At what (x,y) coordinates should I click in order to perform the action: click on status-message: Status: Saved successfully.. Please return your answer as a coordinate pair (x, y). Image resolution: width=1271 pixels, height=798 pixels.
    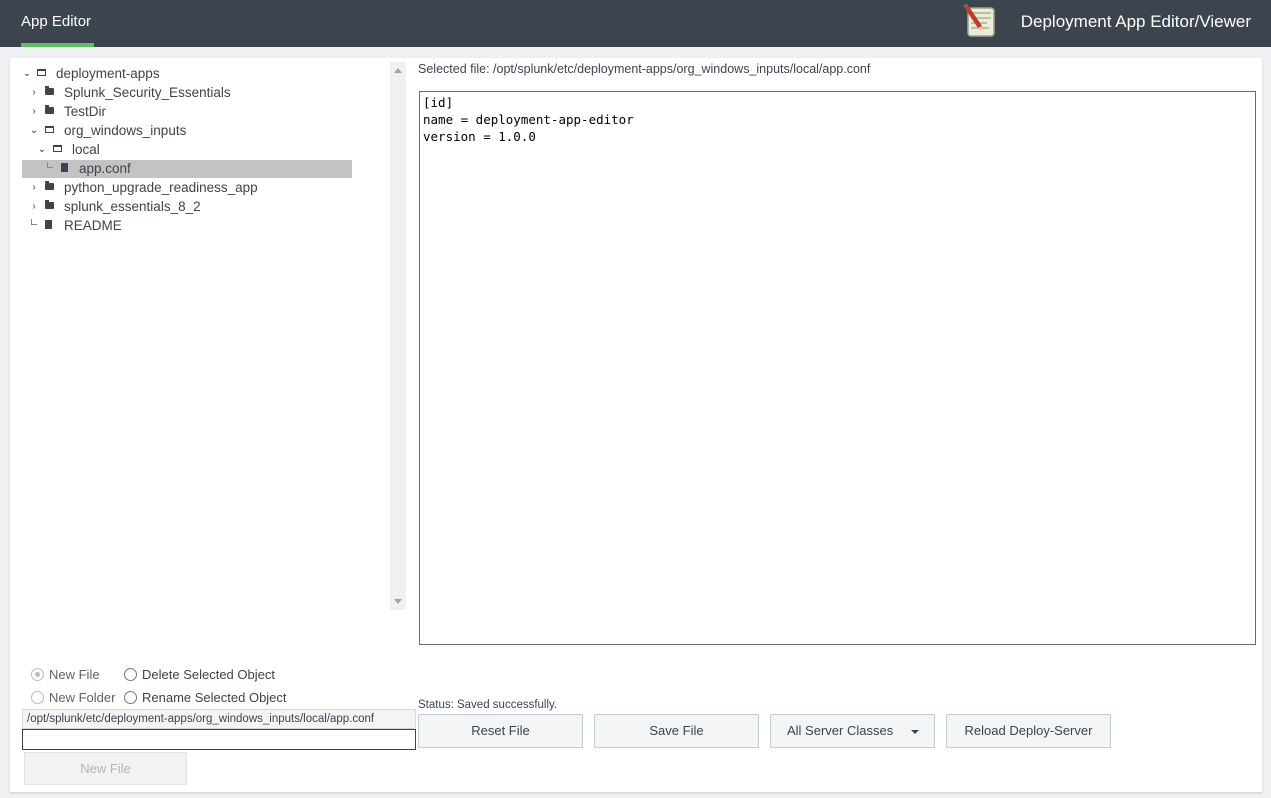
    Looking at the image, I should click on (488, 705).